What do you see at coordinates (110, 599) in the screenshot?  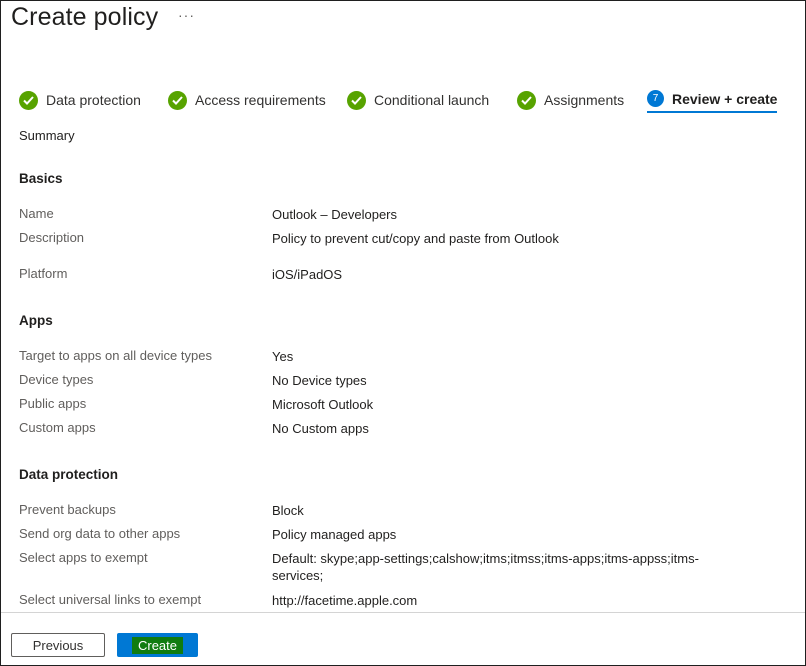 I see `field-label: Select universal links to exempt` at bounding box center [110, 599].